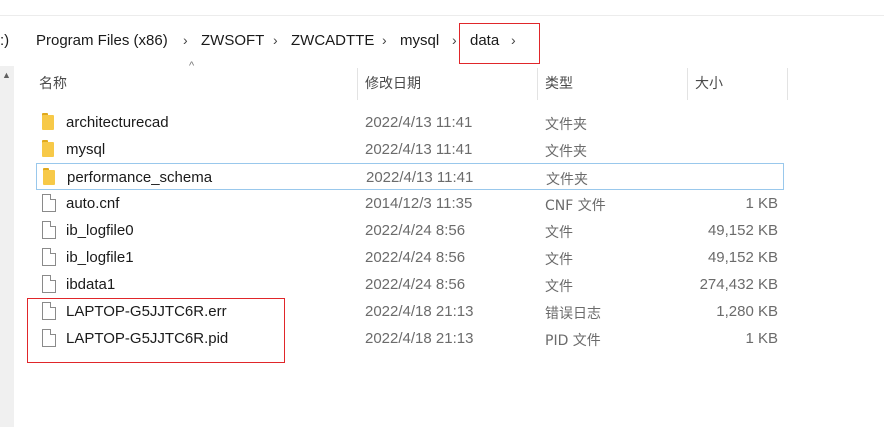 The height and width of the screenshot is (427, 884). What do you see at coordinates (100, 257) in the screenshot?
I see `file-name: ib_logfile1` at bounding box center [100, 257].